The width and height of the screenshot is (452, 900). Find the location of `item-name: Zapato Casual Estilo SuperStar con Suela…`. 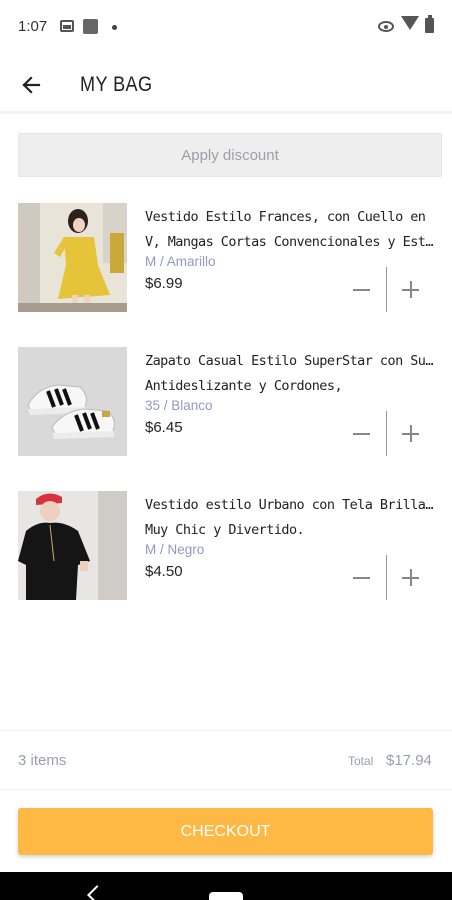

item-name: Zapato Casual Estilo SuperStar con Suela… is located at coordinates (291, 373).